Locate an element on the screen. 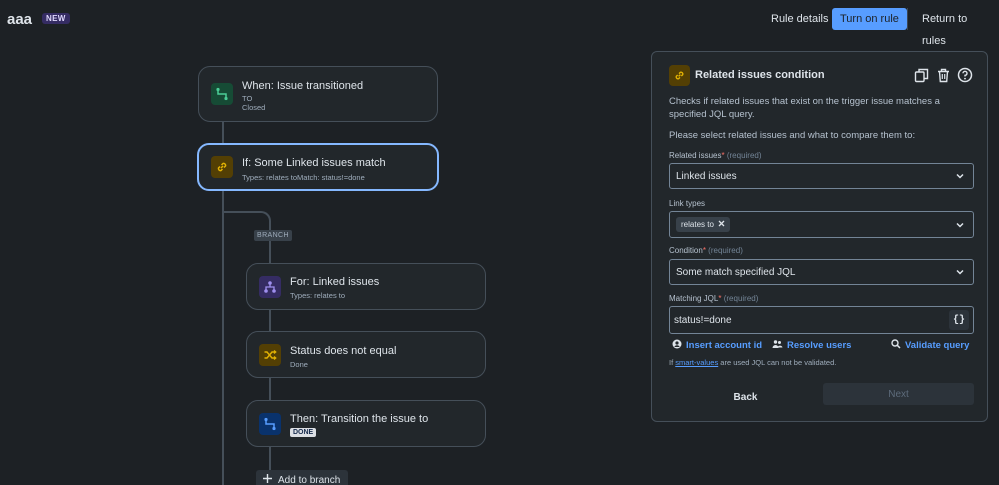 The height and width of the screenshot is (485, 999). search-icon is located at coordinates (896, 345).